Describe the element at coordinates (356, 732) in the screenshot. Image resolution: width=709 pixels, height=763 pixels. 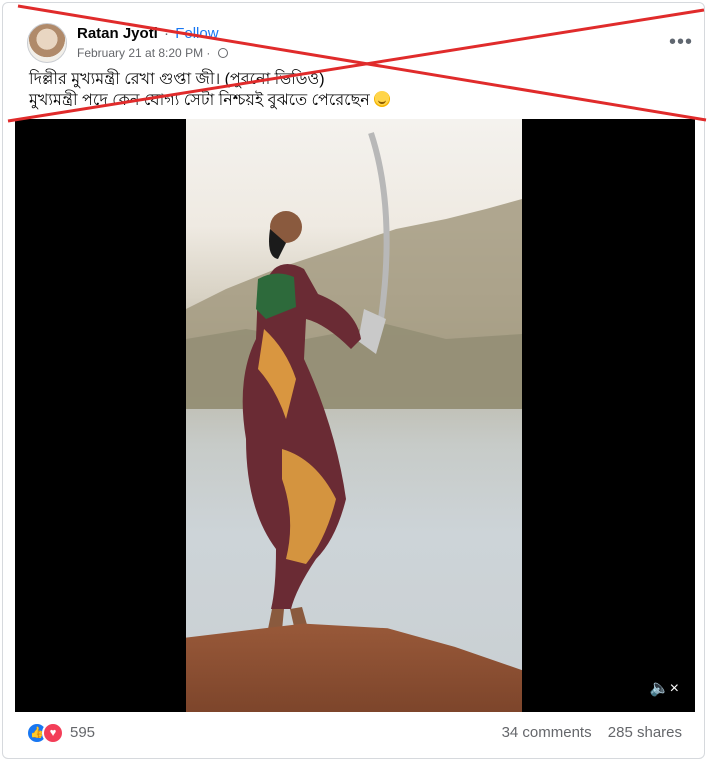
I see `post-stats-bar: 👍 ♥ 595 34 comments 285 shares` at that location.